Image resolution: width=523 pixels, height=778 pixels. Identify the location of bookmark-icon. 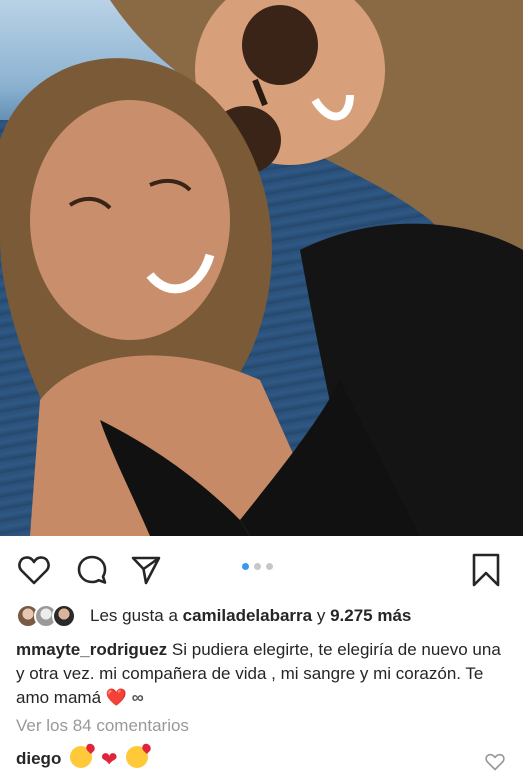
(486, 570).